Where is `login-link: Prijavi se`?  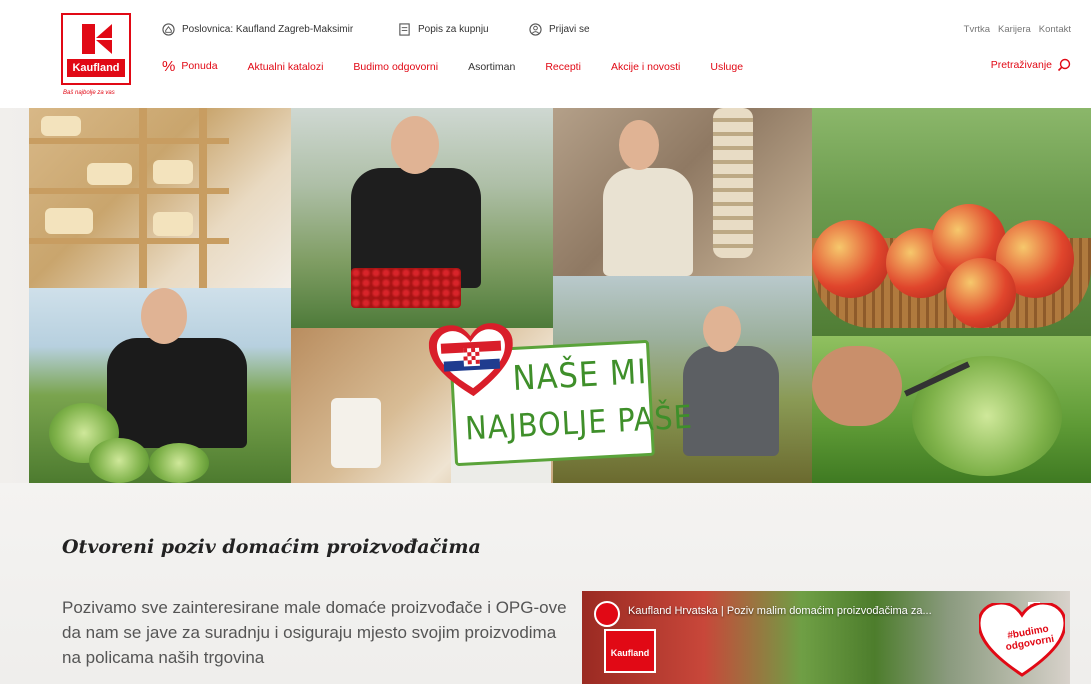
login-link: Prijavi se is located at coordinates (559, 29).